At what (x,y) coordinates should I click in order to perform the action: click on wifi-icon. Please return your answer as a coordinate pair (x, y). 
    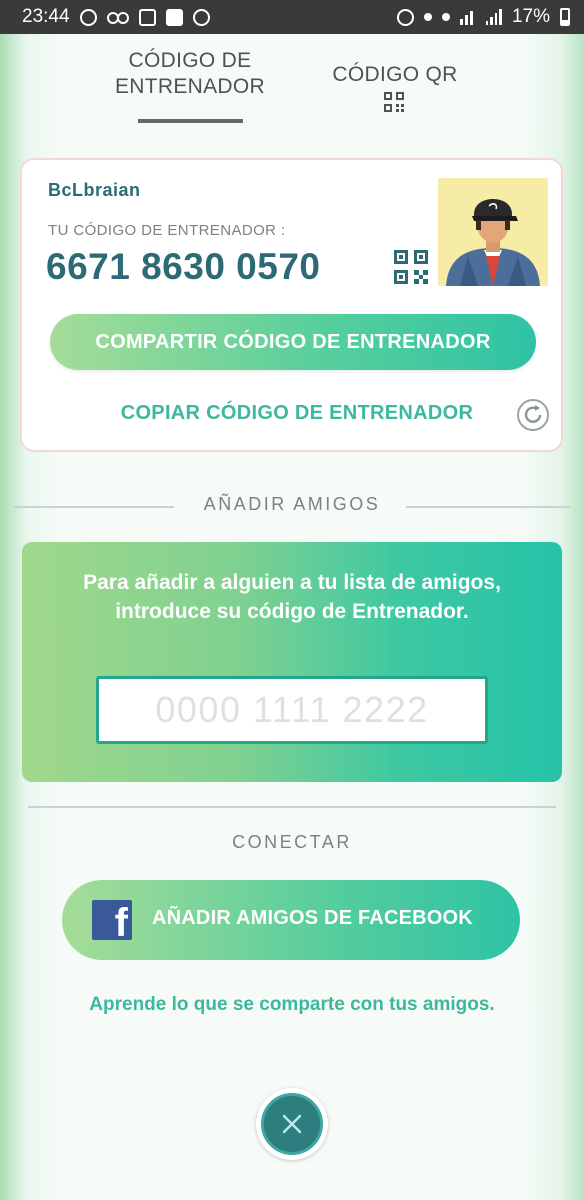
    Looking at the image, I should click on (467, 17).